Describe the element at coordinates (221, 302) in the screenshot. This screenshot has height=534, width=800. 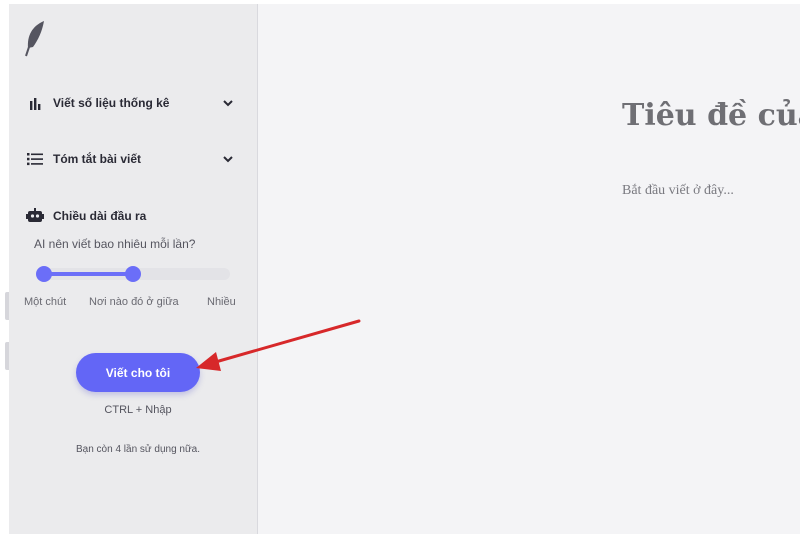
I see `slider-option-high: Nhiều` at that location.